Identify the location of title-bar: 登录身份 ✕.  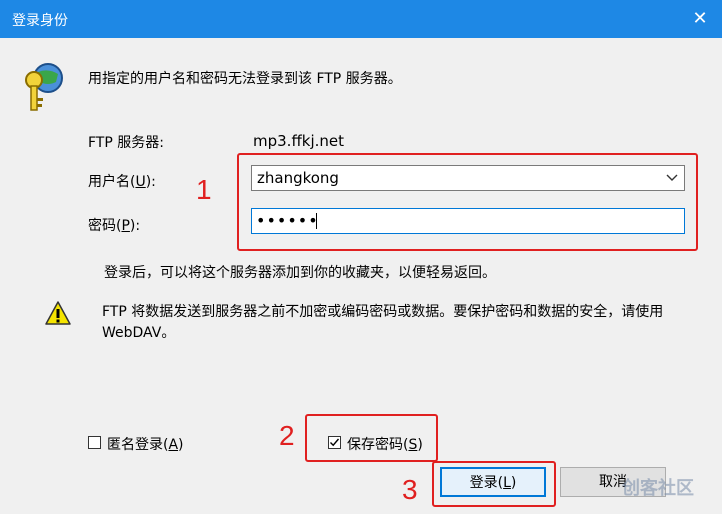
(361, 19).